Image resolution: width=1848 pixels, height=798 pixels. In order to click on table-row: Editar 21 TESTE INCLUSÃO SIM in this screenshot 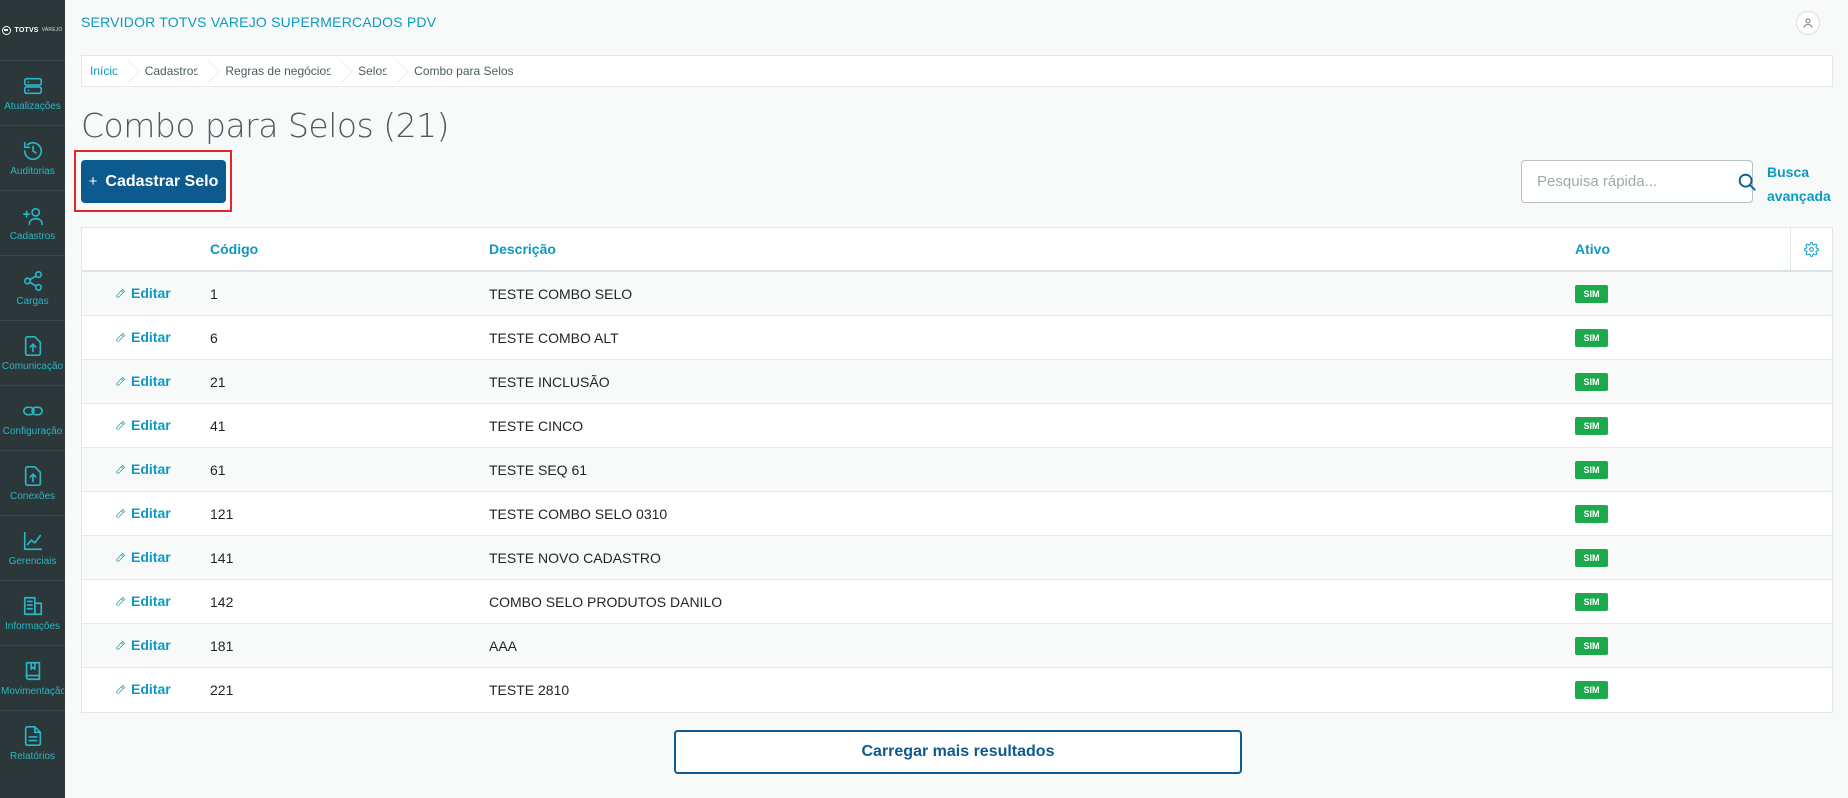, I will do `click(957, 382)`.